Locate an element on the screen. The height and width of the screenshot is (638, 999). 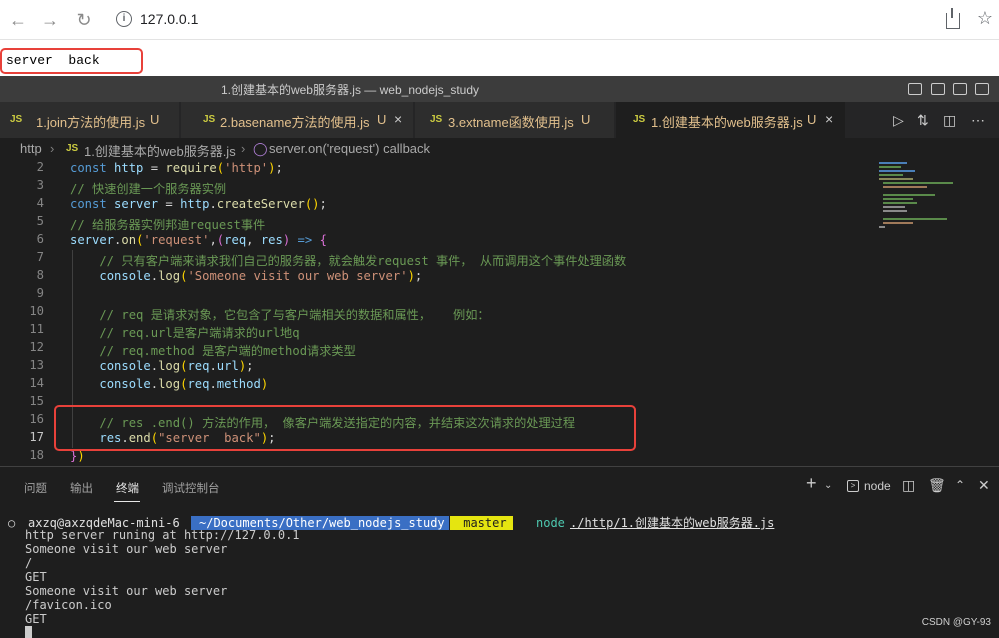
code-line: 4 const server = http.createServer(); is located at coordinates (181, 203).